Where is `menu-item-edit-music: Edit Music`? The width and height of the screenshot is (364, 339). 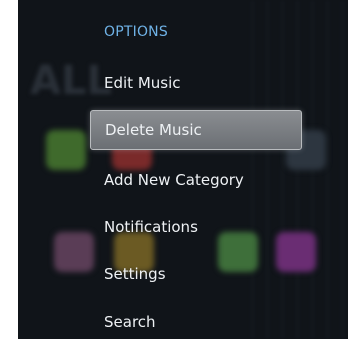
menu-item-edit-music: Edit Music is located at coordinates (196, 83).